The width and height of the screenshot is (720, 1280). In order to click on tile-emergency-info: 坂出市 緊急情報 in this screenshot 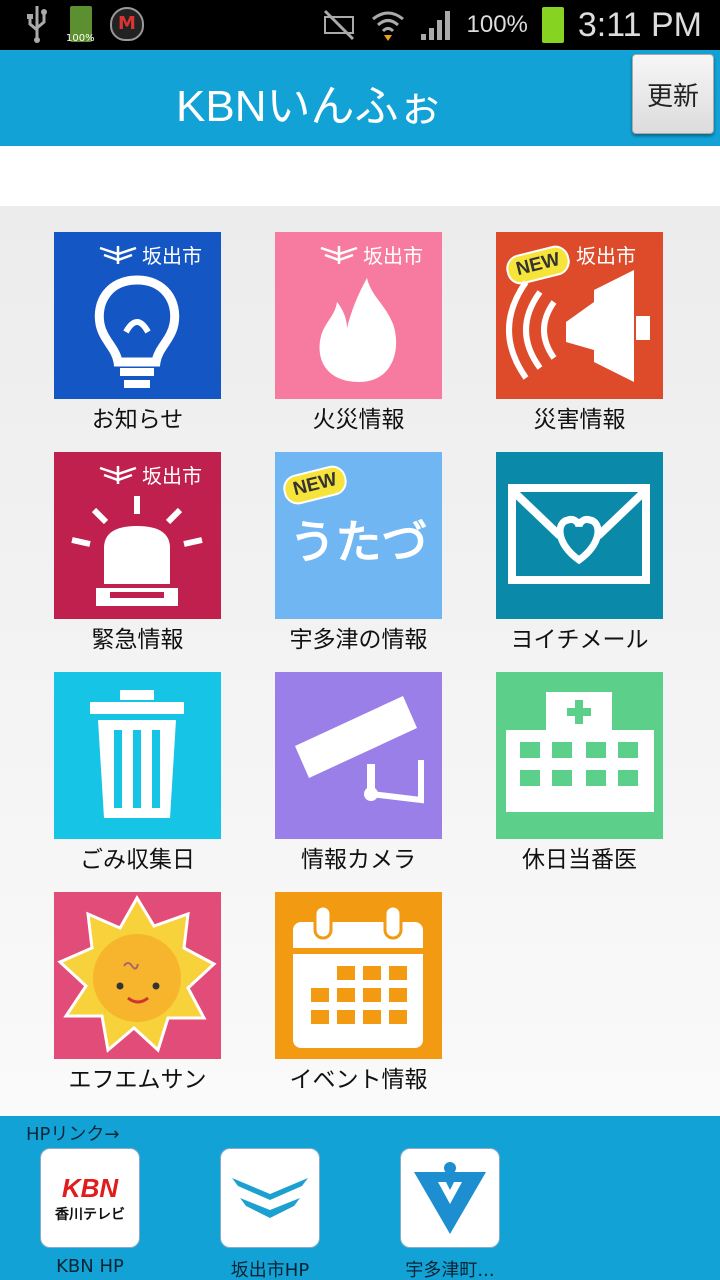, I will do `click(137, 552)`.